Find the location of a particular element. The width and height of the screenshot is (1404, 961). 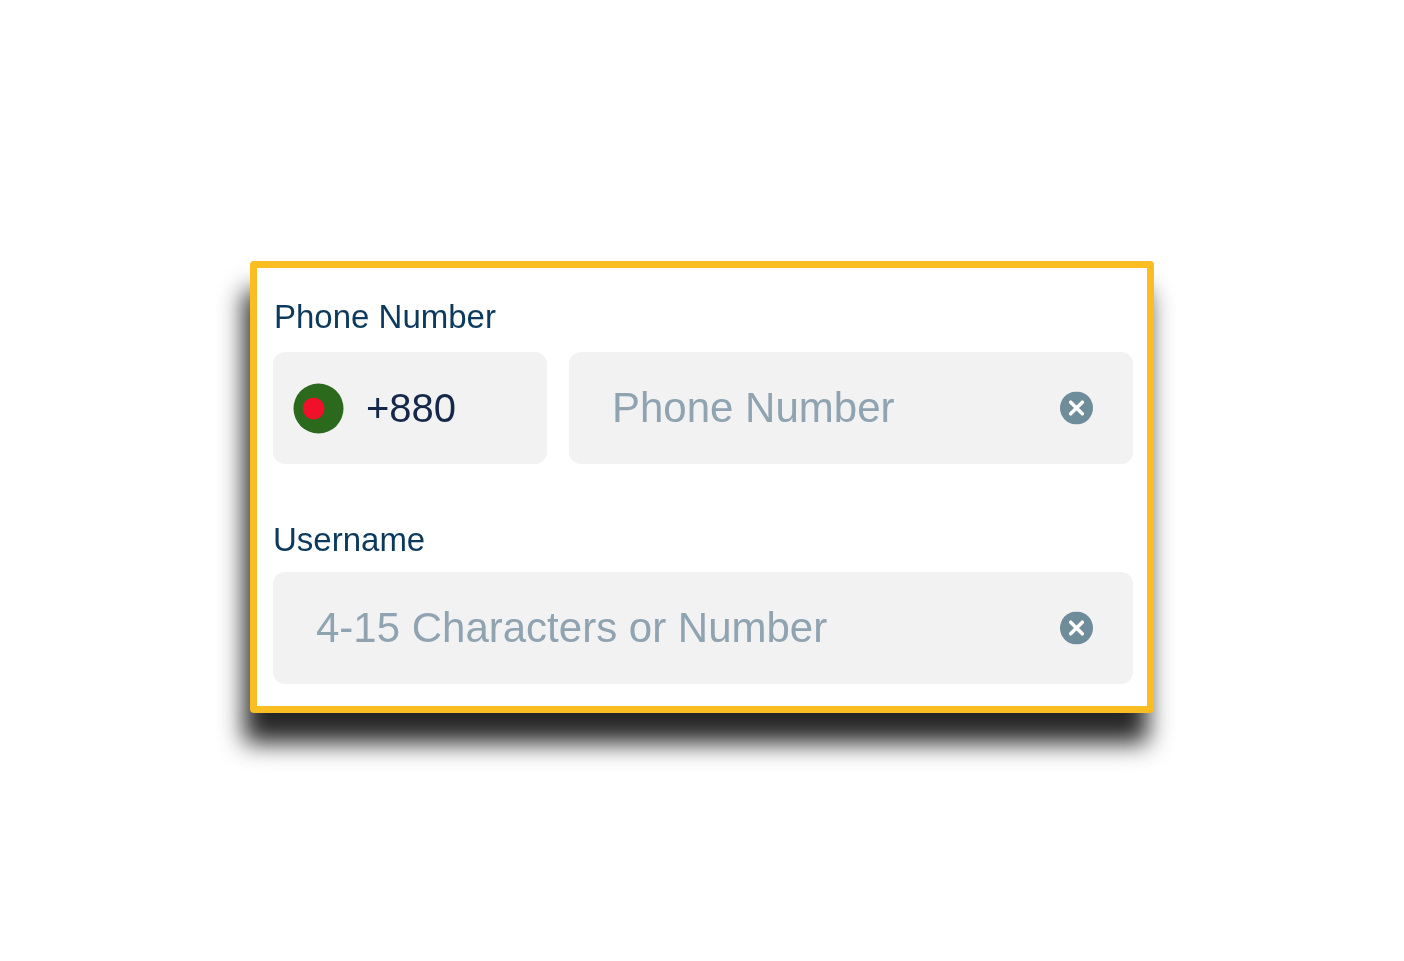

country-code-selector: +880 is located at coordinates (410, 408).